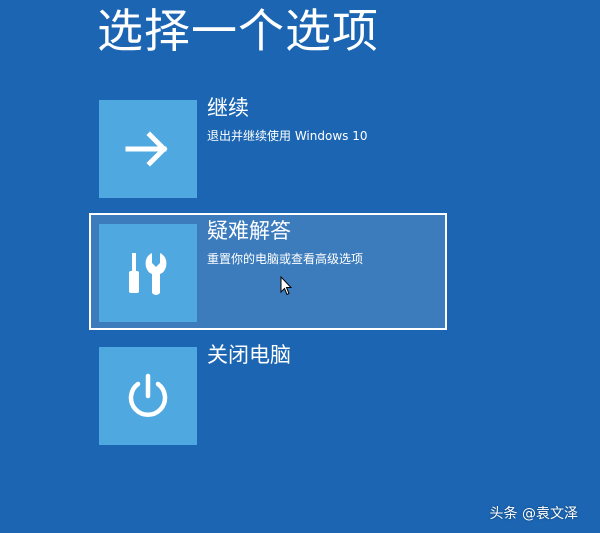  I want to click on continue-description: 退出并继续使用 Windows 10, so click(287, 136).